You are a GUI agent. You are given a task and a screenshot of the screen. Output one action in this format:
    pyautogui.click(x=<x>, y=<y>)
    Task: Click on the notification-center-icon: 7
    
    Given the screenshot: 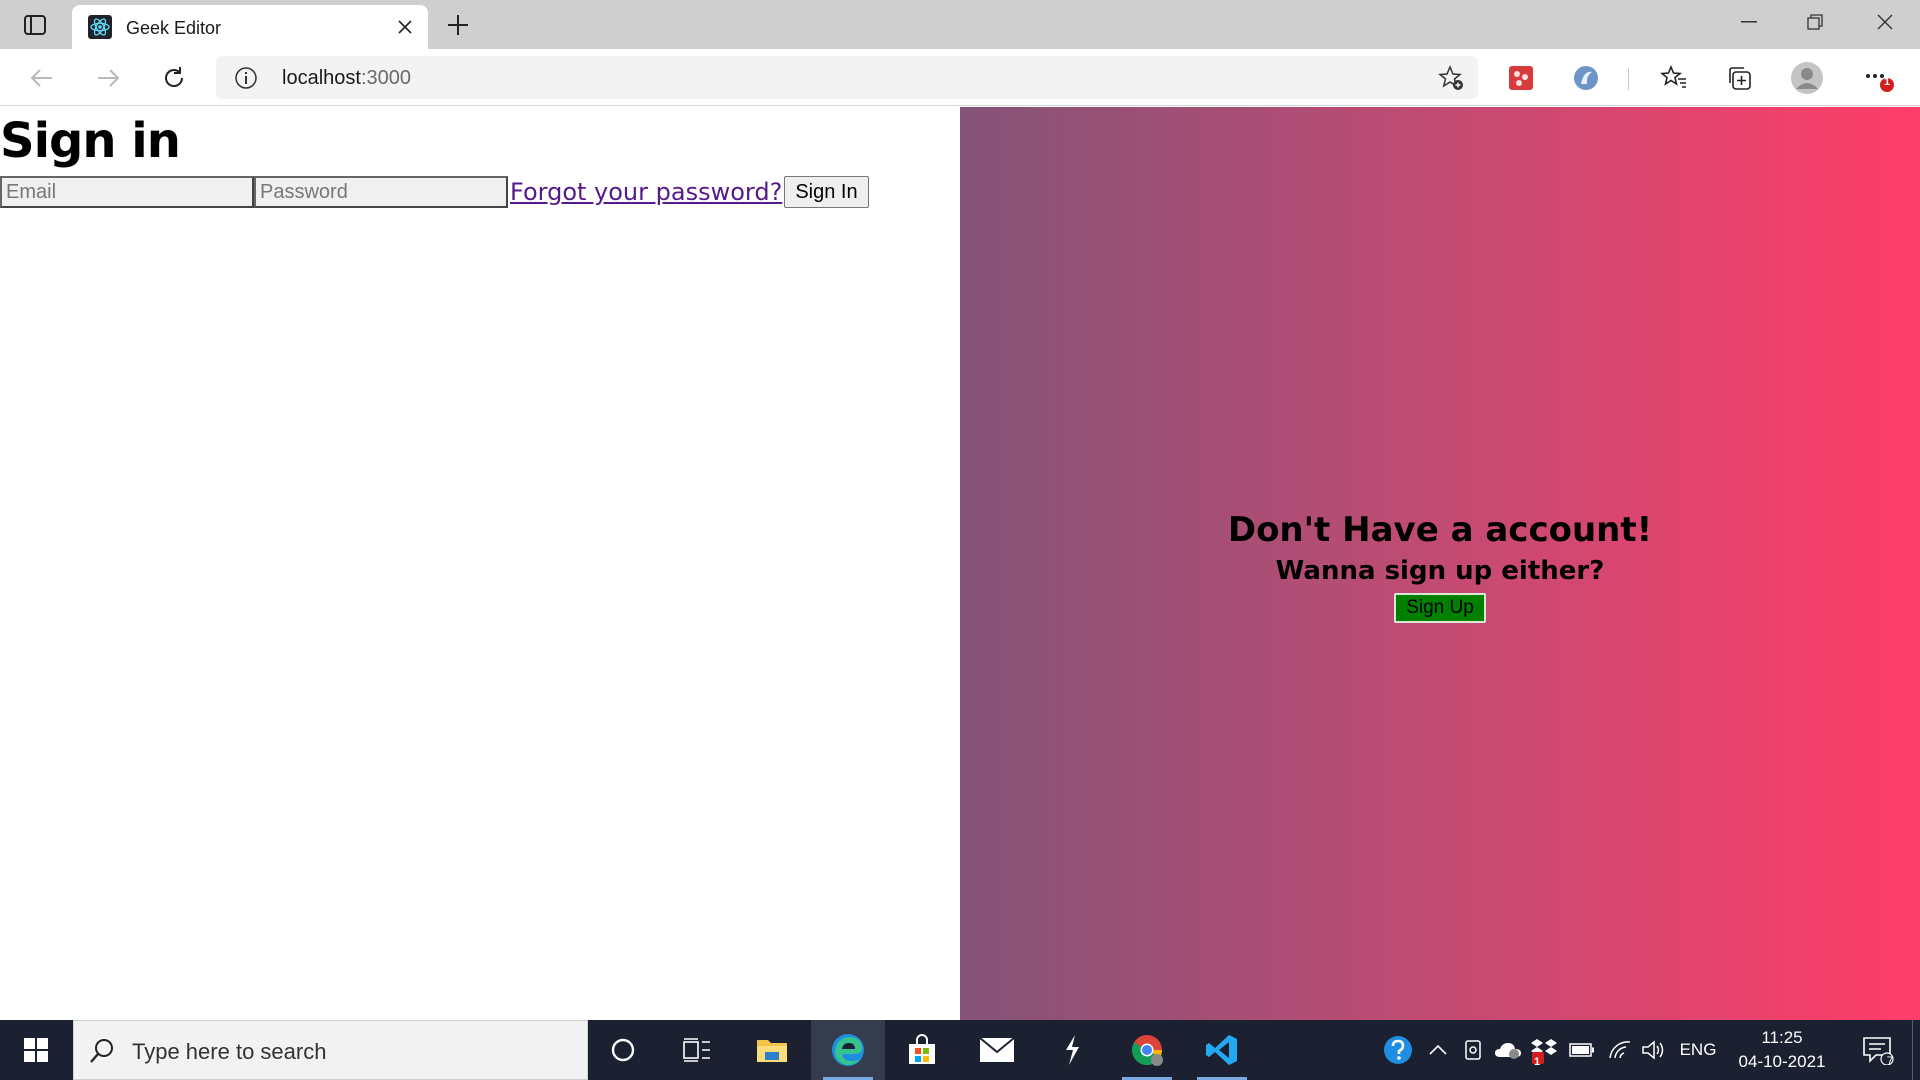 What is the action you would take?
    pyautogui.click(x=1878, y=1050)
    